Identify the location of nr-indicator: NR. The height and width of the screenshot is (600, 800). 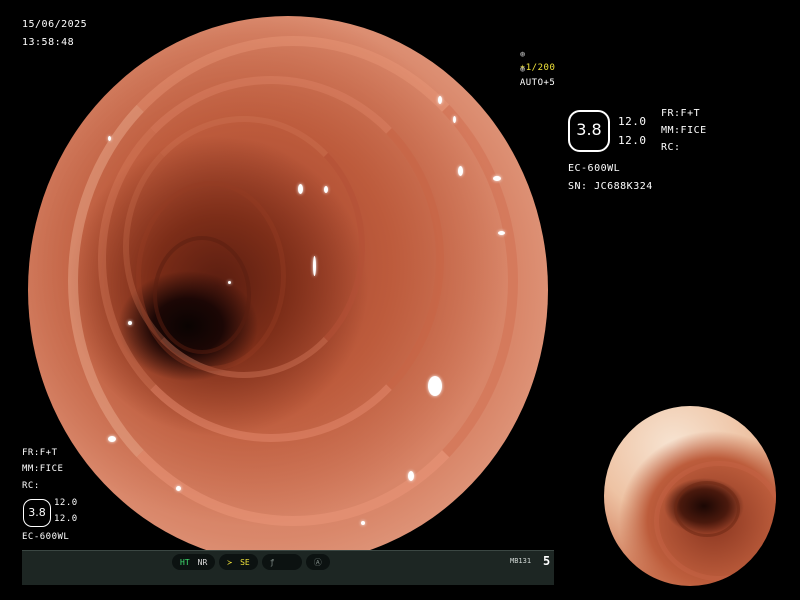
(202, 562).